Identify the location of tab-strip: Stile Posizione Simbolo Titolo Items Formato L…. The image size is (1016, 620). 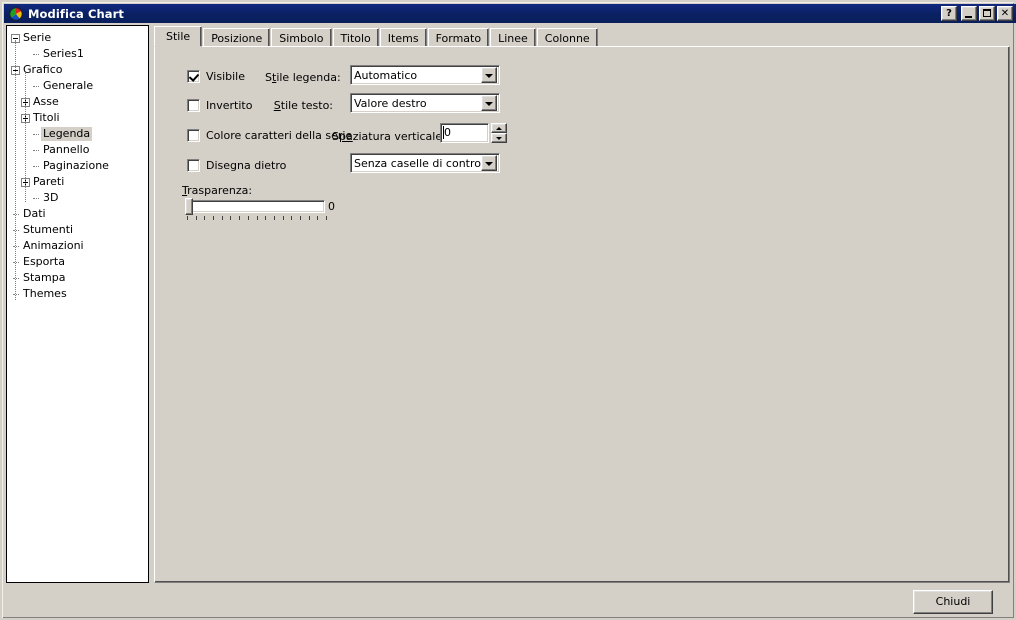
(376, 36).